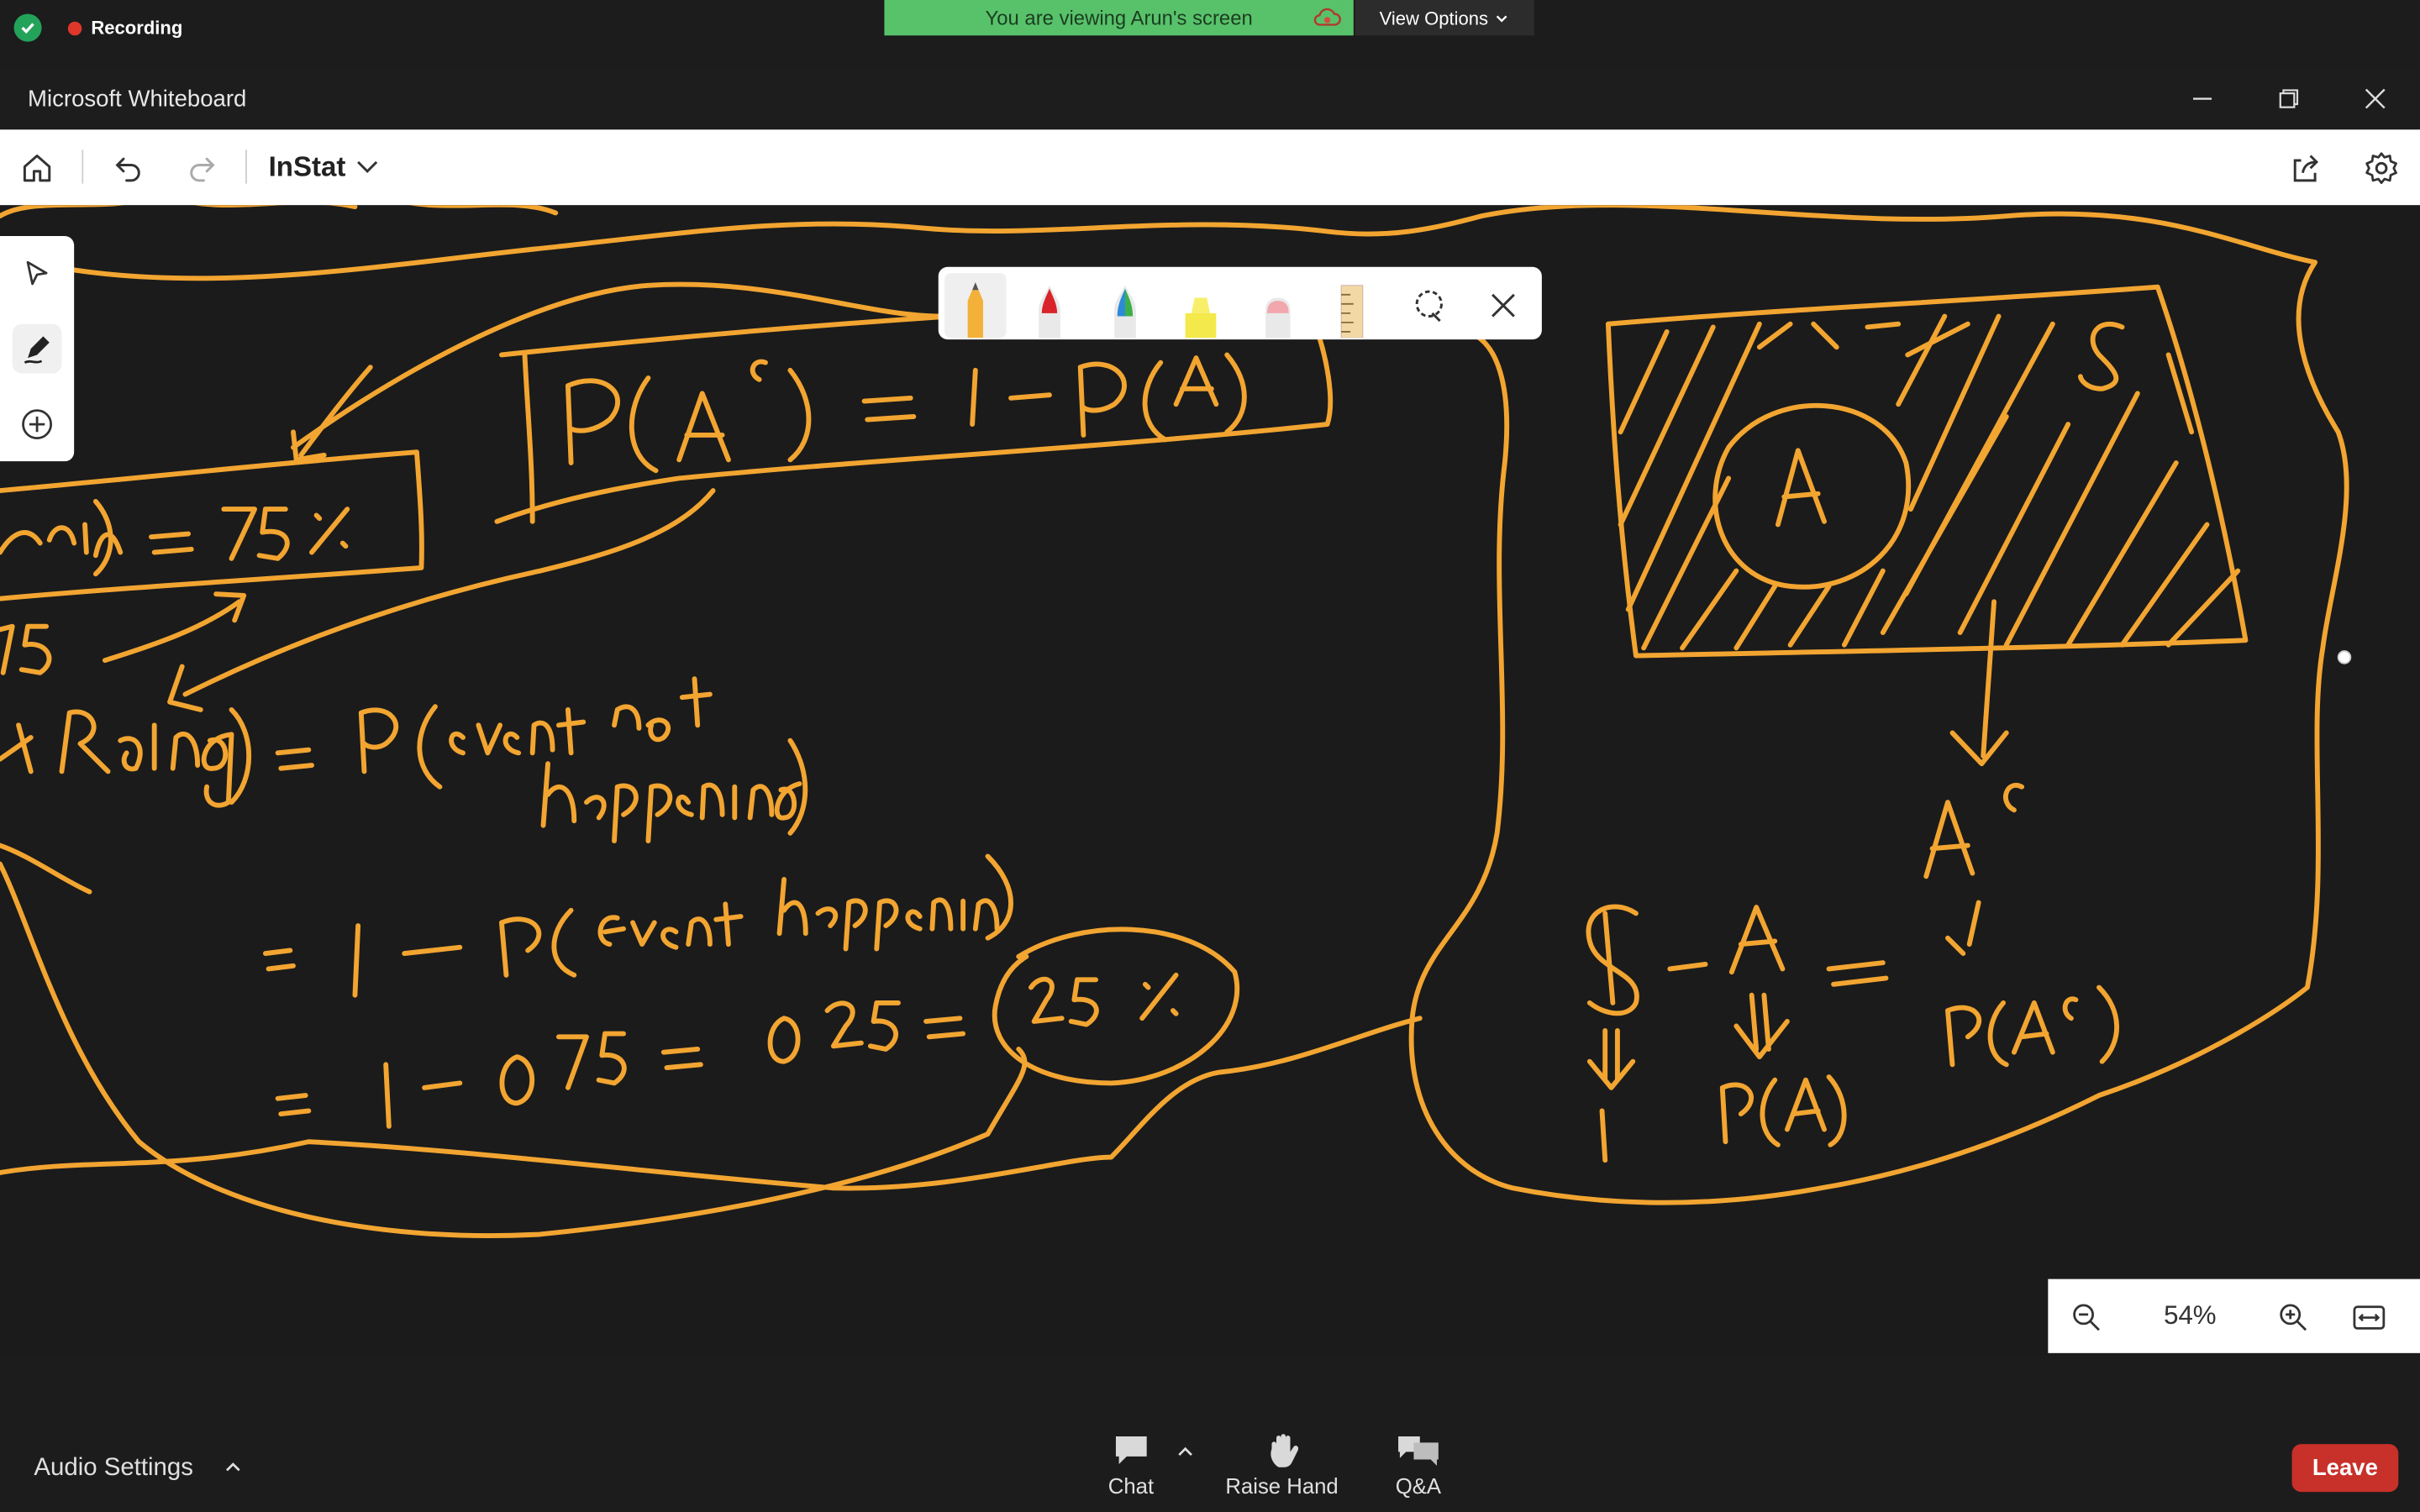  I want to click on ink-S-big, so click(1613, 960).